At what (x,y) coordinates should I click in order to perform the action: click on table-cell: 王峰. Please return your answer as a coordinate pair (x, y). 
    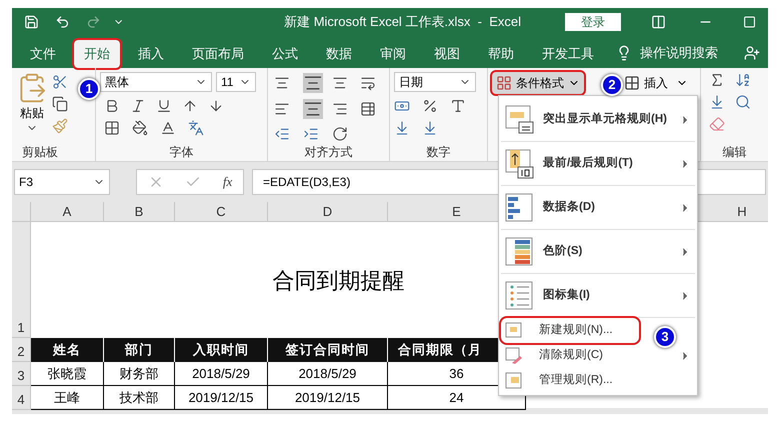
    Looking at the image, I should click on (67, 398).